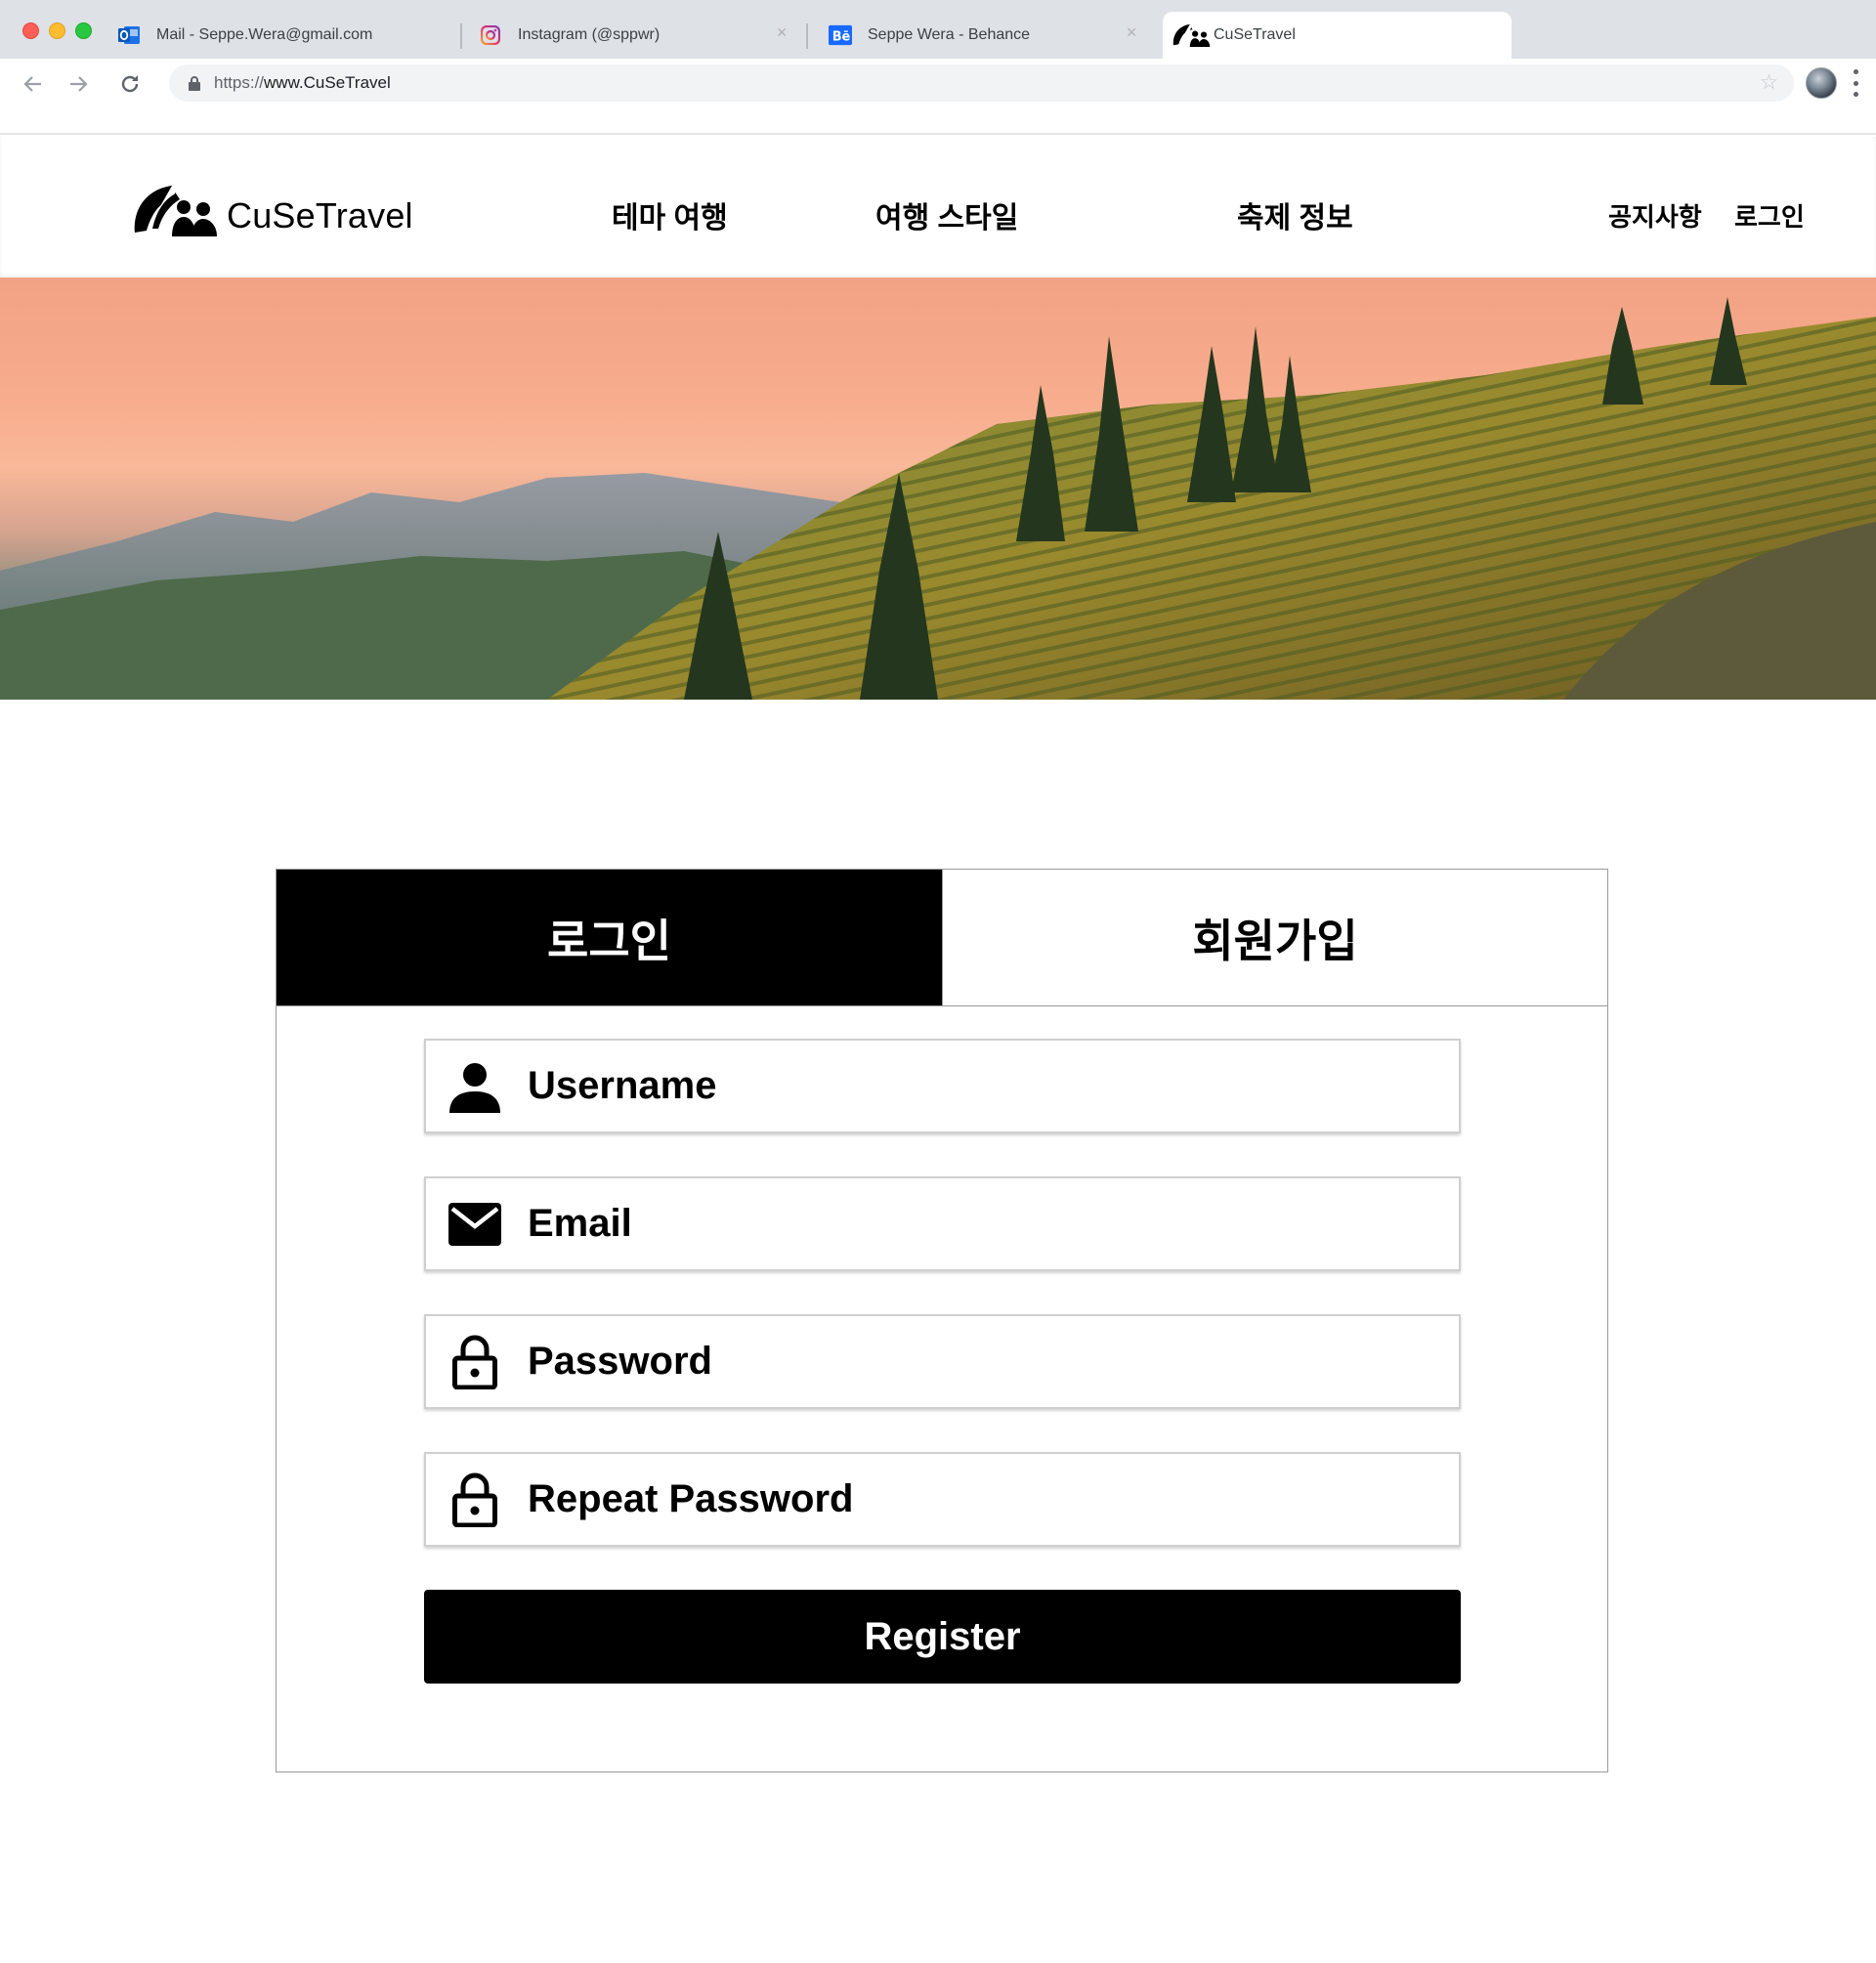 The image size is (1876, 1963). Describe the element at coordinates (670, 214) in the screenshot. I see `nav-theme-travel: 테마 여행` at that location.